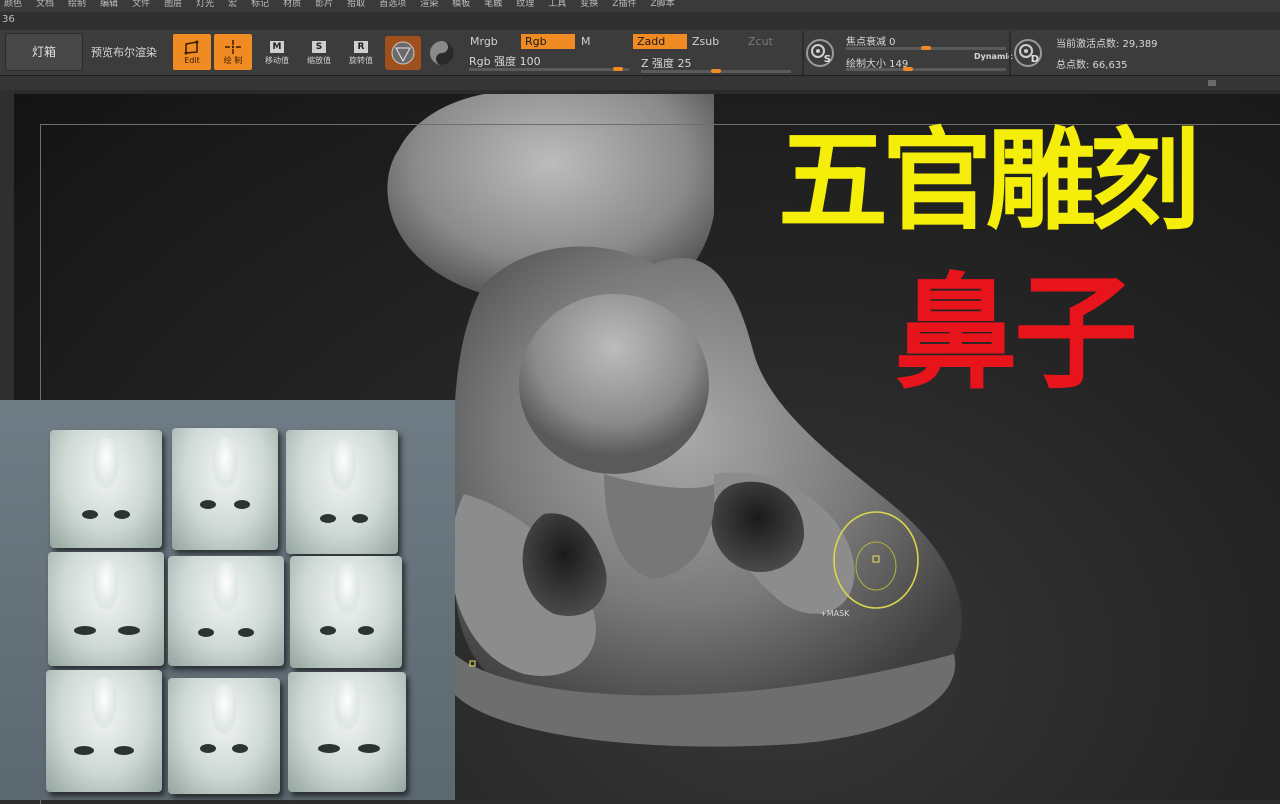 The height and width of the screenshot is (804, 1280). Describe the element at coordinates (640, 21) in the screenshot. I see `title-strip: 36` at that location.